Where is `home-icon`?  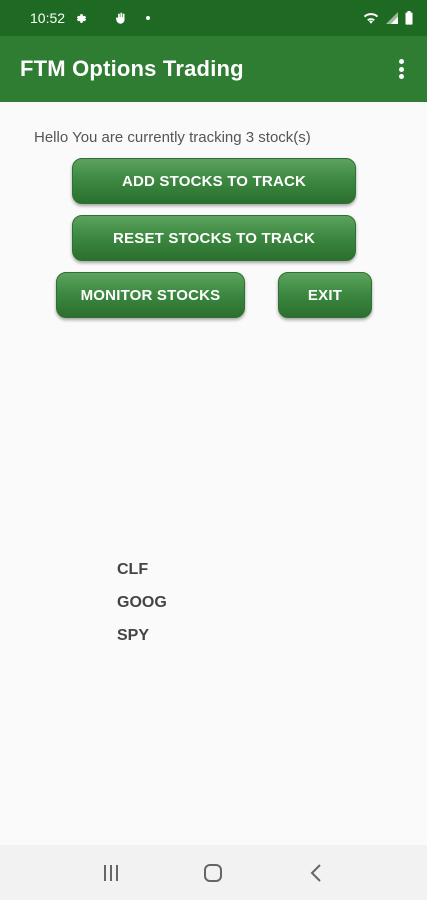
home-icon is located at coordinates (213, 873).